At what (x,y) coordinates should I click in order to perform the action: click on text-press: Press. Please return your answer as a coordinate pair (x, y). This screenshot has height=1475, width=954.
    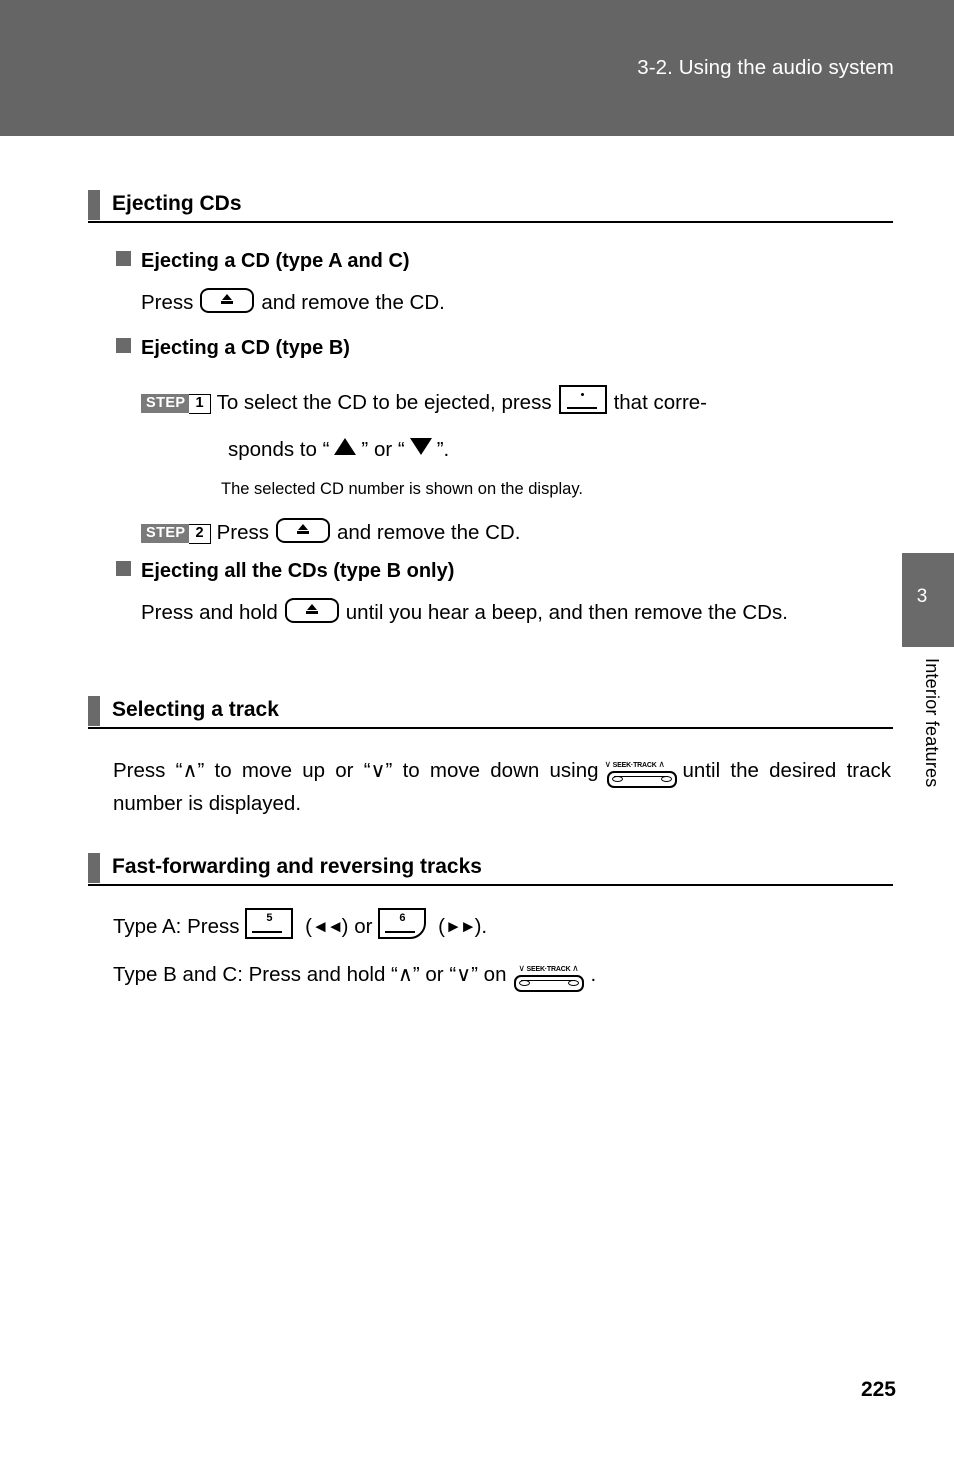
    Looking at the image, I should click on (167, 302).